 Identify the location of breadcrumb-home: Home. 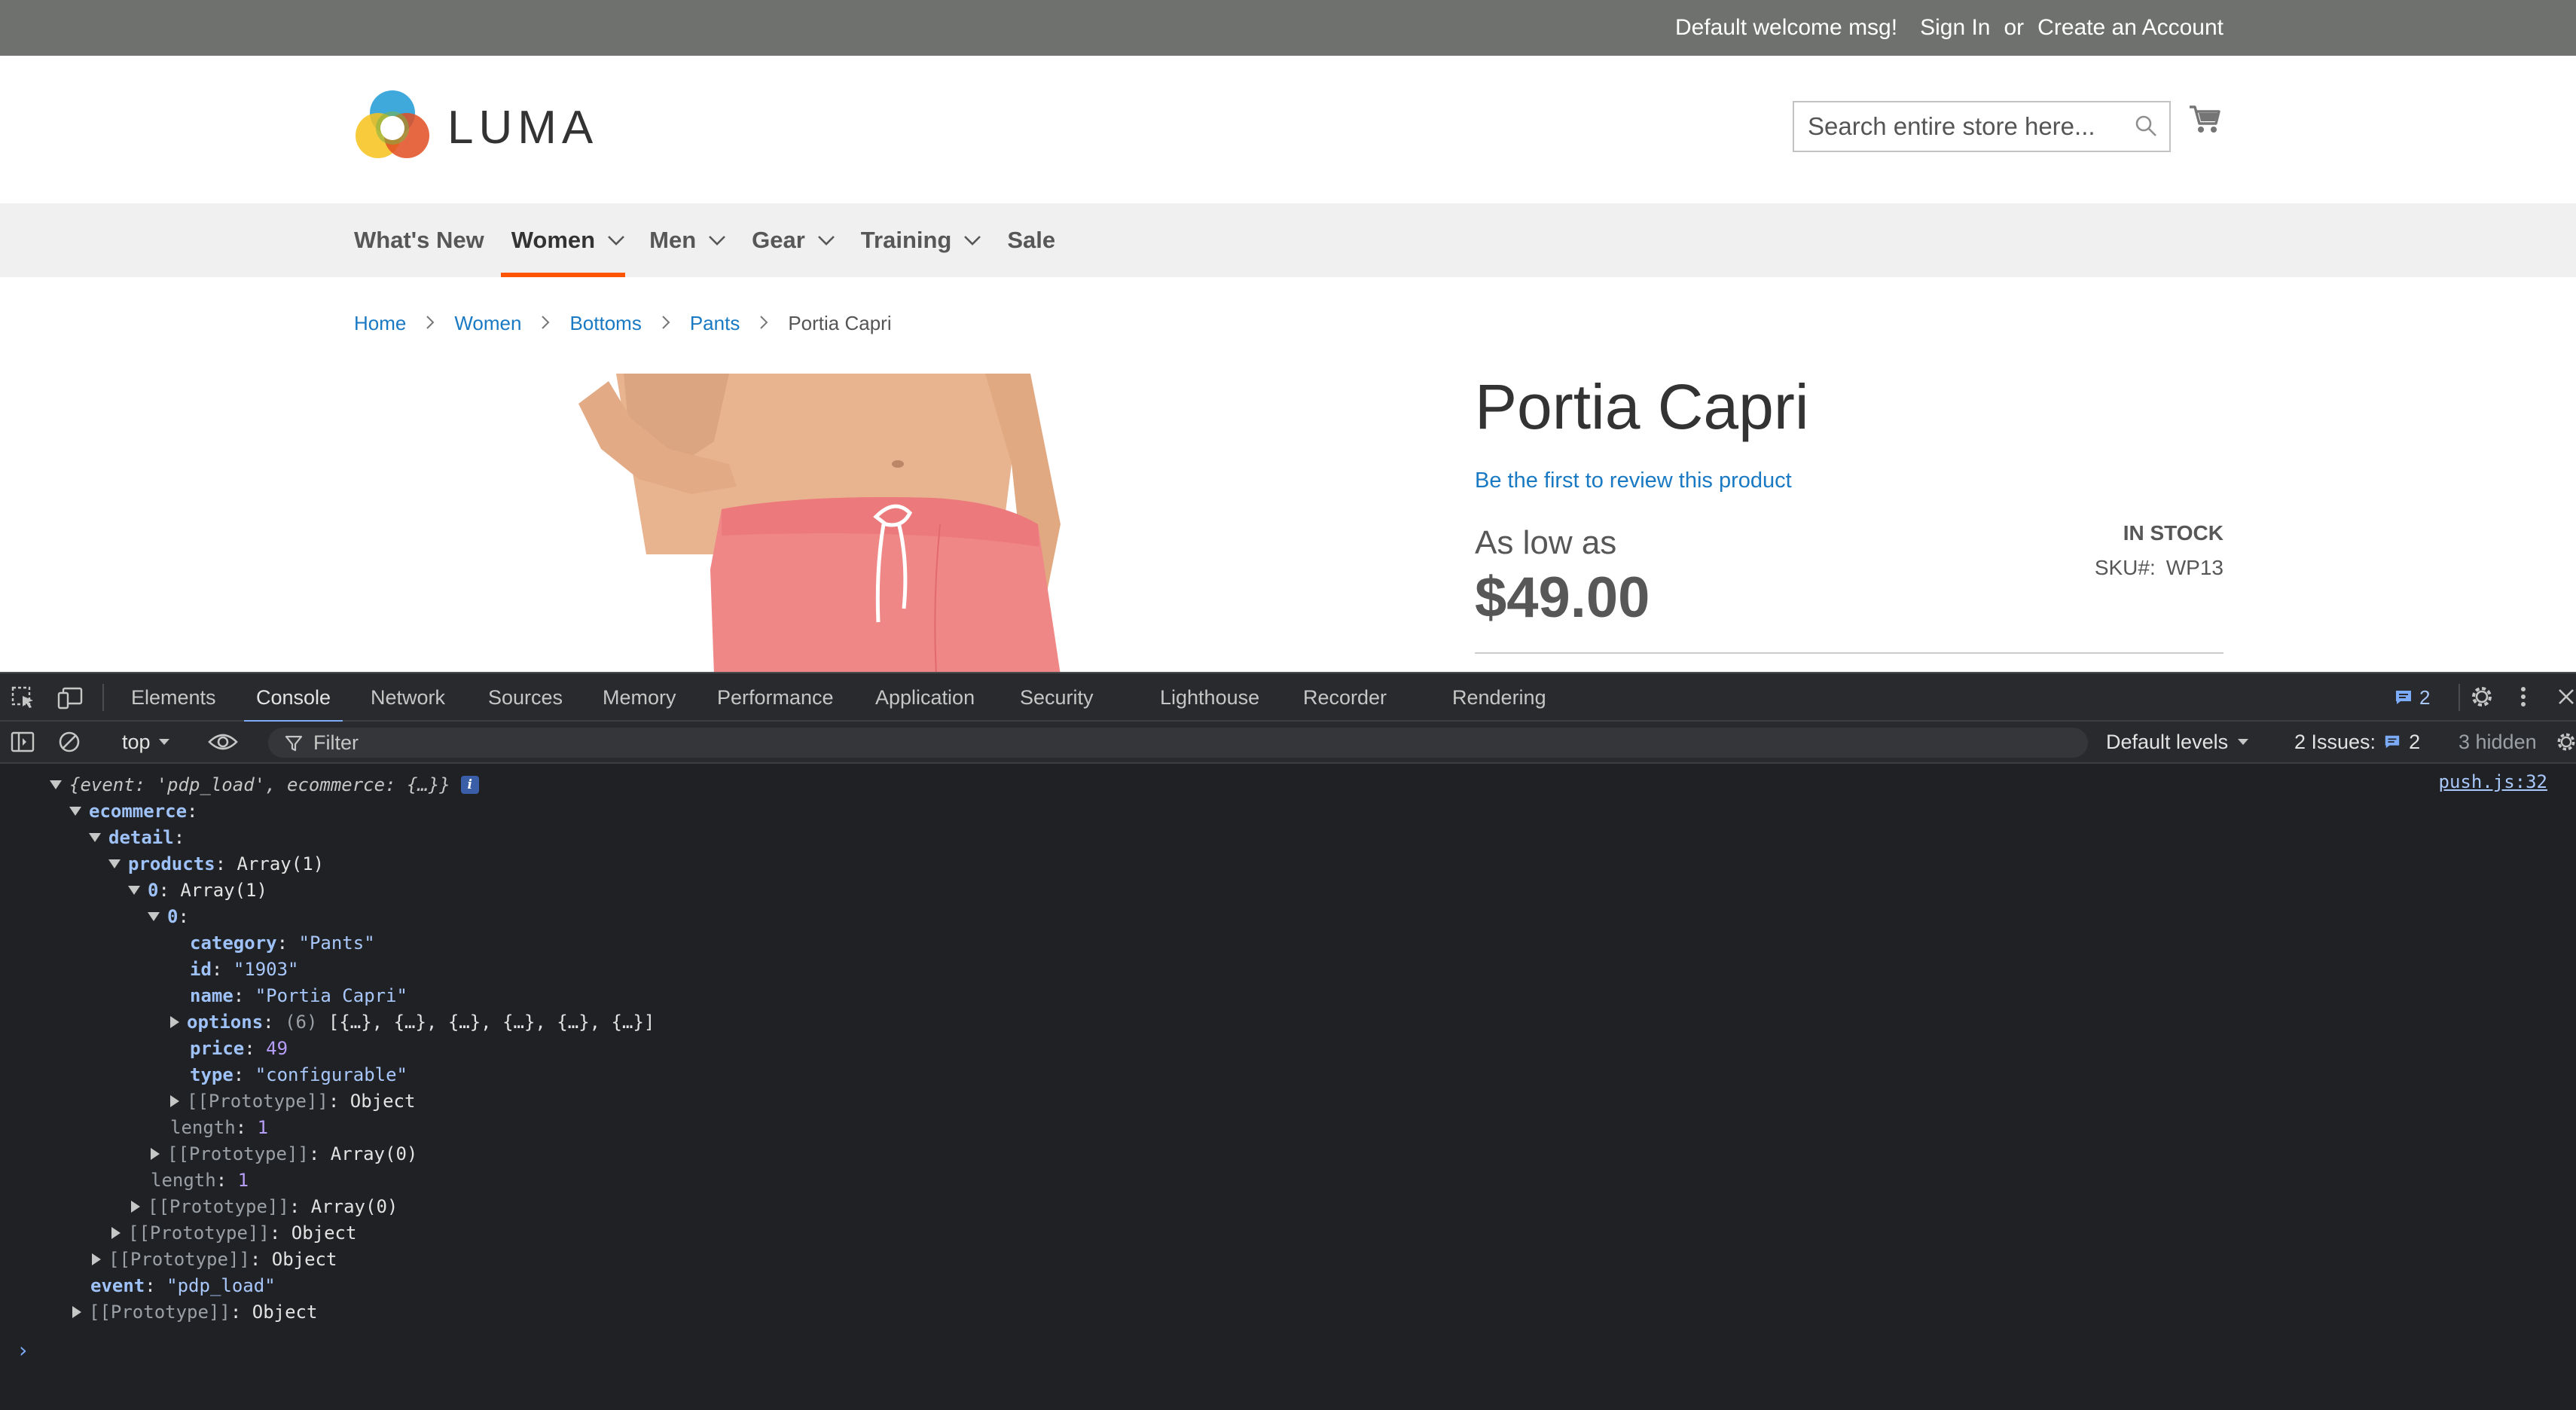
(380, 323).